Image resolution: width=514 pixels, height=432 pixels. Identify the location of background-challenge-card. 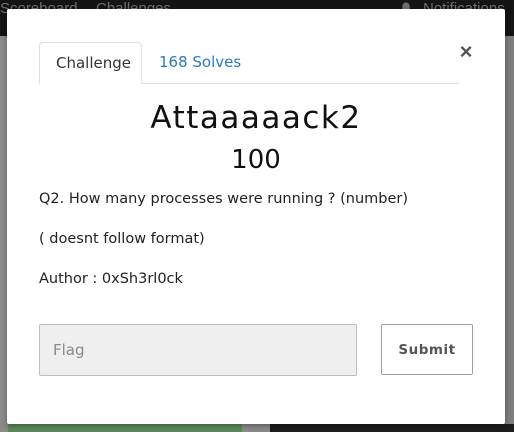
(125, 428).